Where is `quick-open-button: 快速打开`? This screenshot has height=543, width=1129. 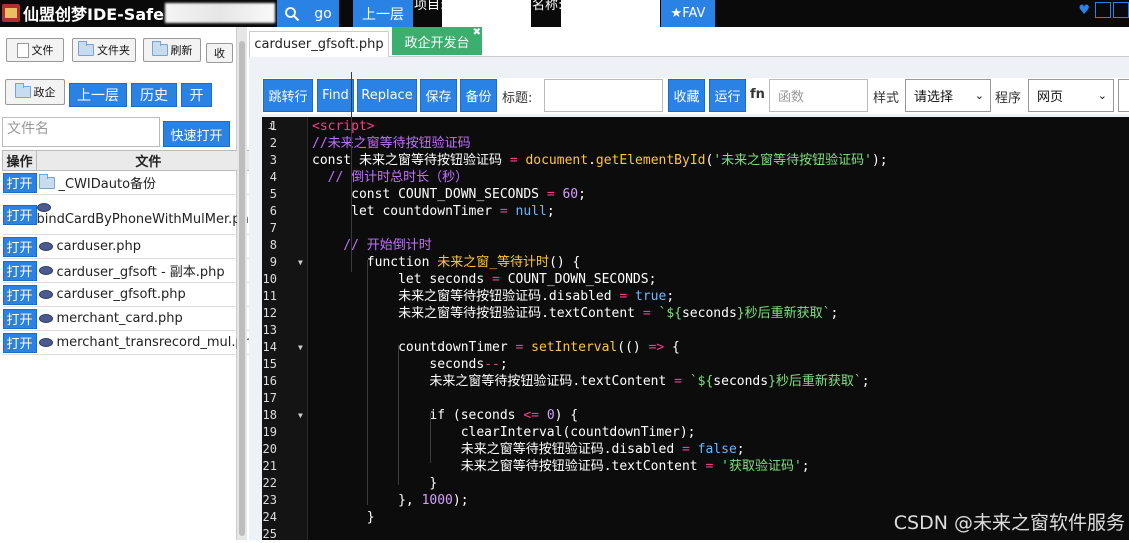 quick-open-button: 快速打开 is located at coordinates (196, 134).